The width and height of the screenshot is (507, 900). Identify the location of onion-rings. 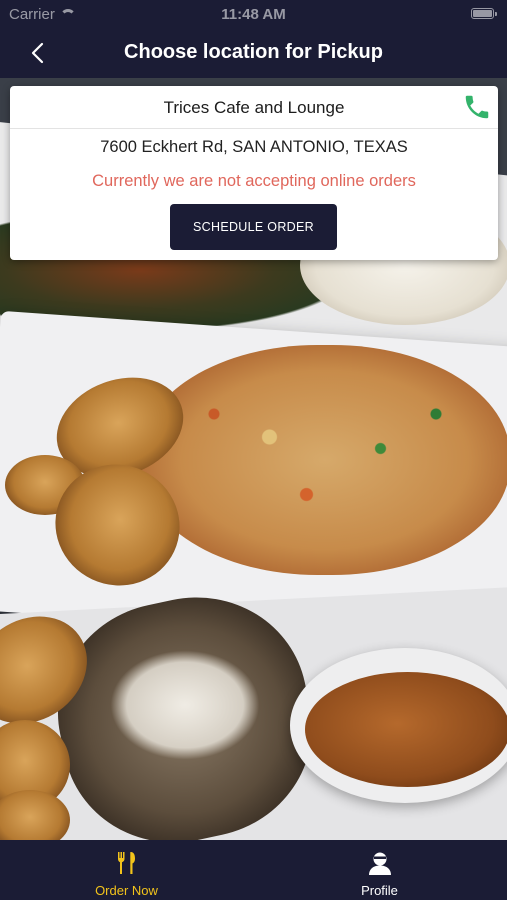
(185, 705).